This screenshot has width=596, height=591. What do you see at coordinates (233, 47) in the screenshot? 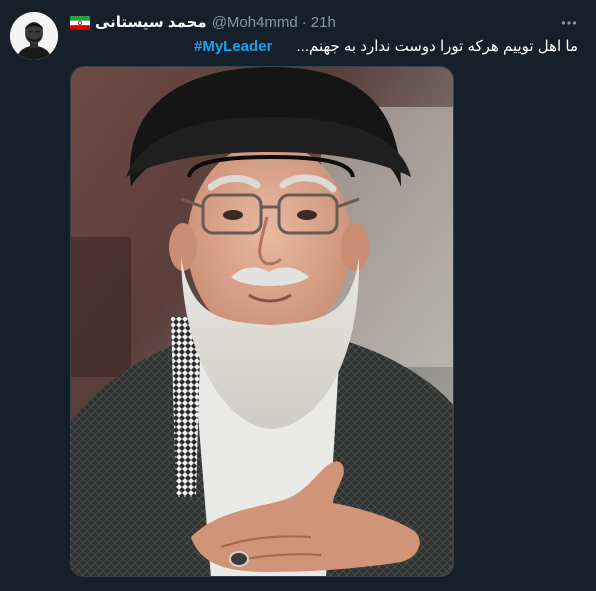
I see `hashtag-link: #MyLeader` at bounding box center [233, 47].